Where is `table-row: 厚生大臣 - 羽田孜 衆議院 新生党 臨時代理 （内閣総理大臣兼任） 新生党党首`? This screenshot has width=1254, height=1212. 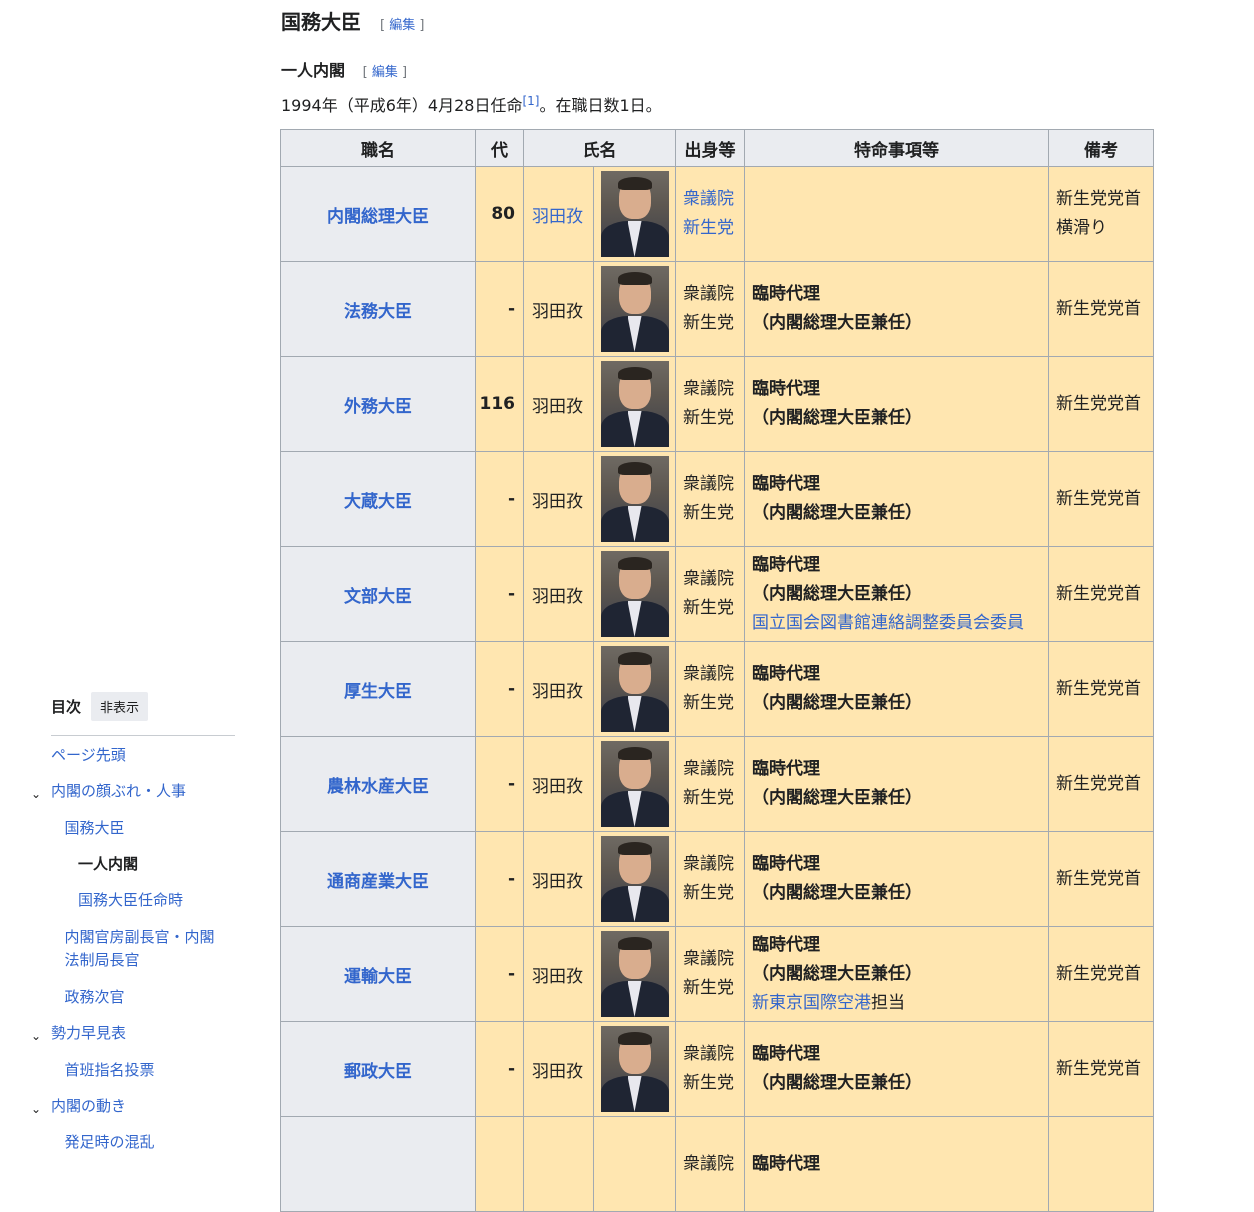 table-row: 厚生大臣 - 羽田孜 衆議院 新生党 臨時代理 （内閣総理大臣兼任） 新生党党首 is located at coordinates (717, 689).